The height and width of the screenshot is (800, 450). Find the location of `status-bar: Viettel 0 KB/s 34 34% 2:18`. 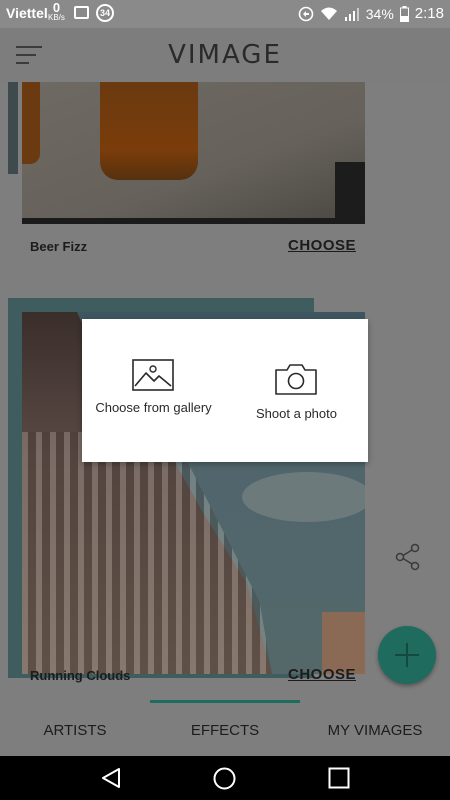

status-bar: Viettel 0 KB/s 34 34% 2:18 is located at coordinates (225, 14).